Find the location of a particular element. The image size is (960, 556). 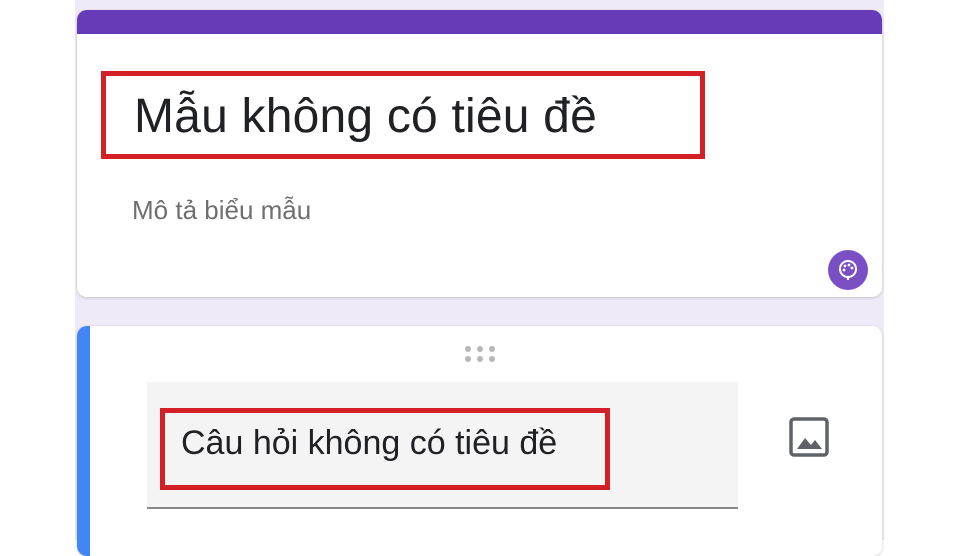

form-title-input: Mẫu không có tiêu đề is located at coordinates (365, 116).